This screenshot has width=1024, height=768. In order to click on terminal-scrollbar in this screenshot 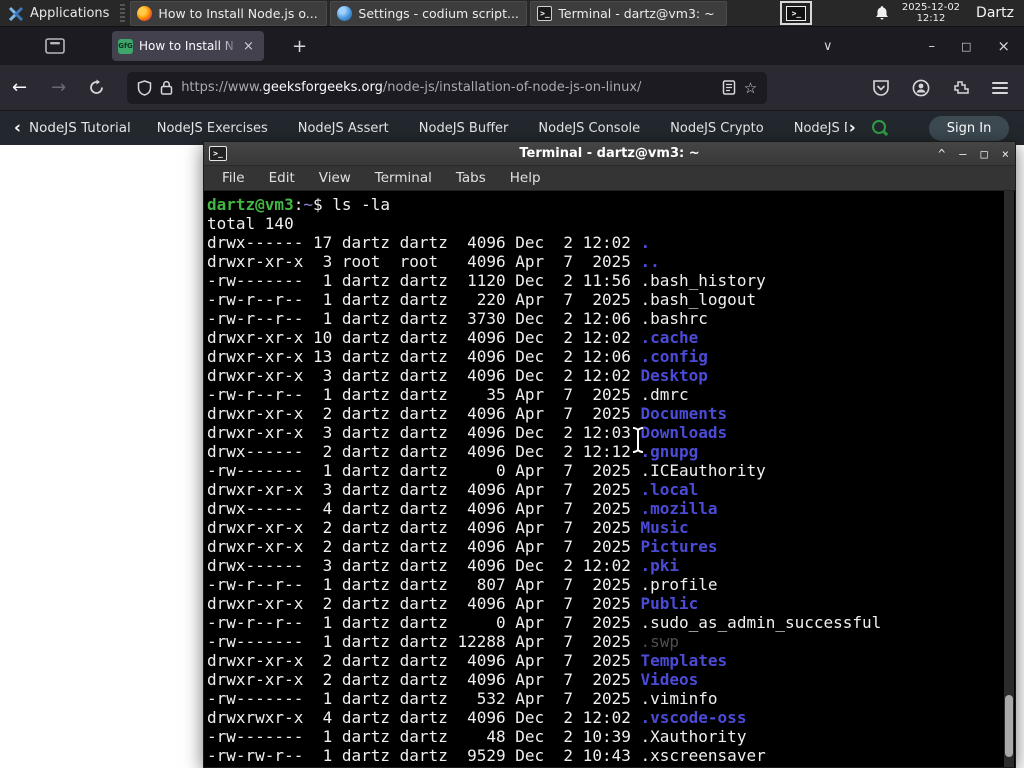, I will do `click(1009, 479)`.